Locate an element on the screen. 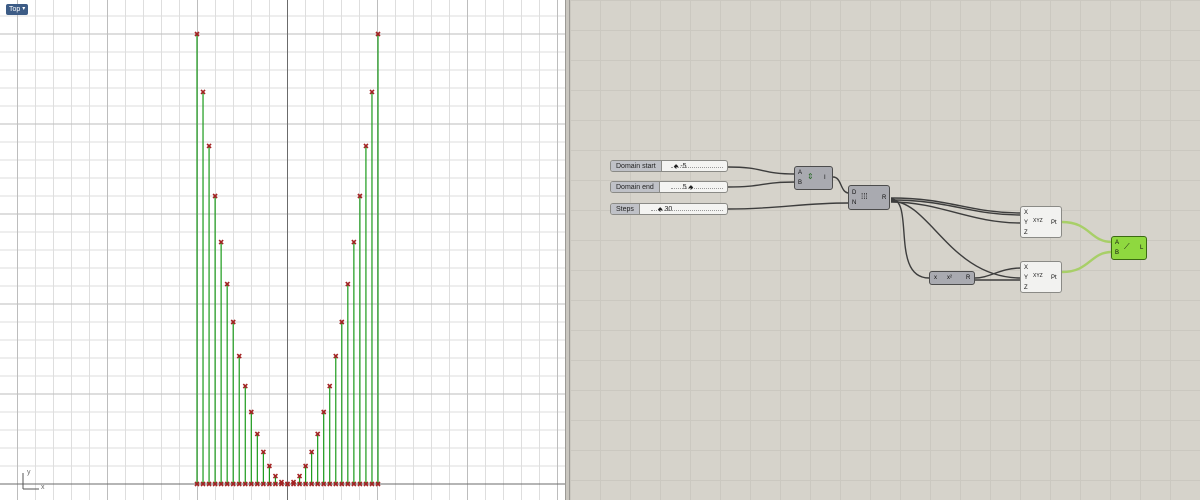 The height and width of the screenshot is (500, 1200). construct-domain-component: A B ⇕ I is located at coordinates (813, 178).